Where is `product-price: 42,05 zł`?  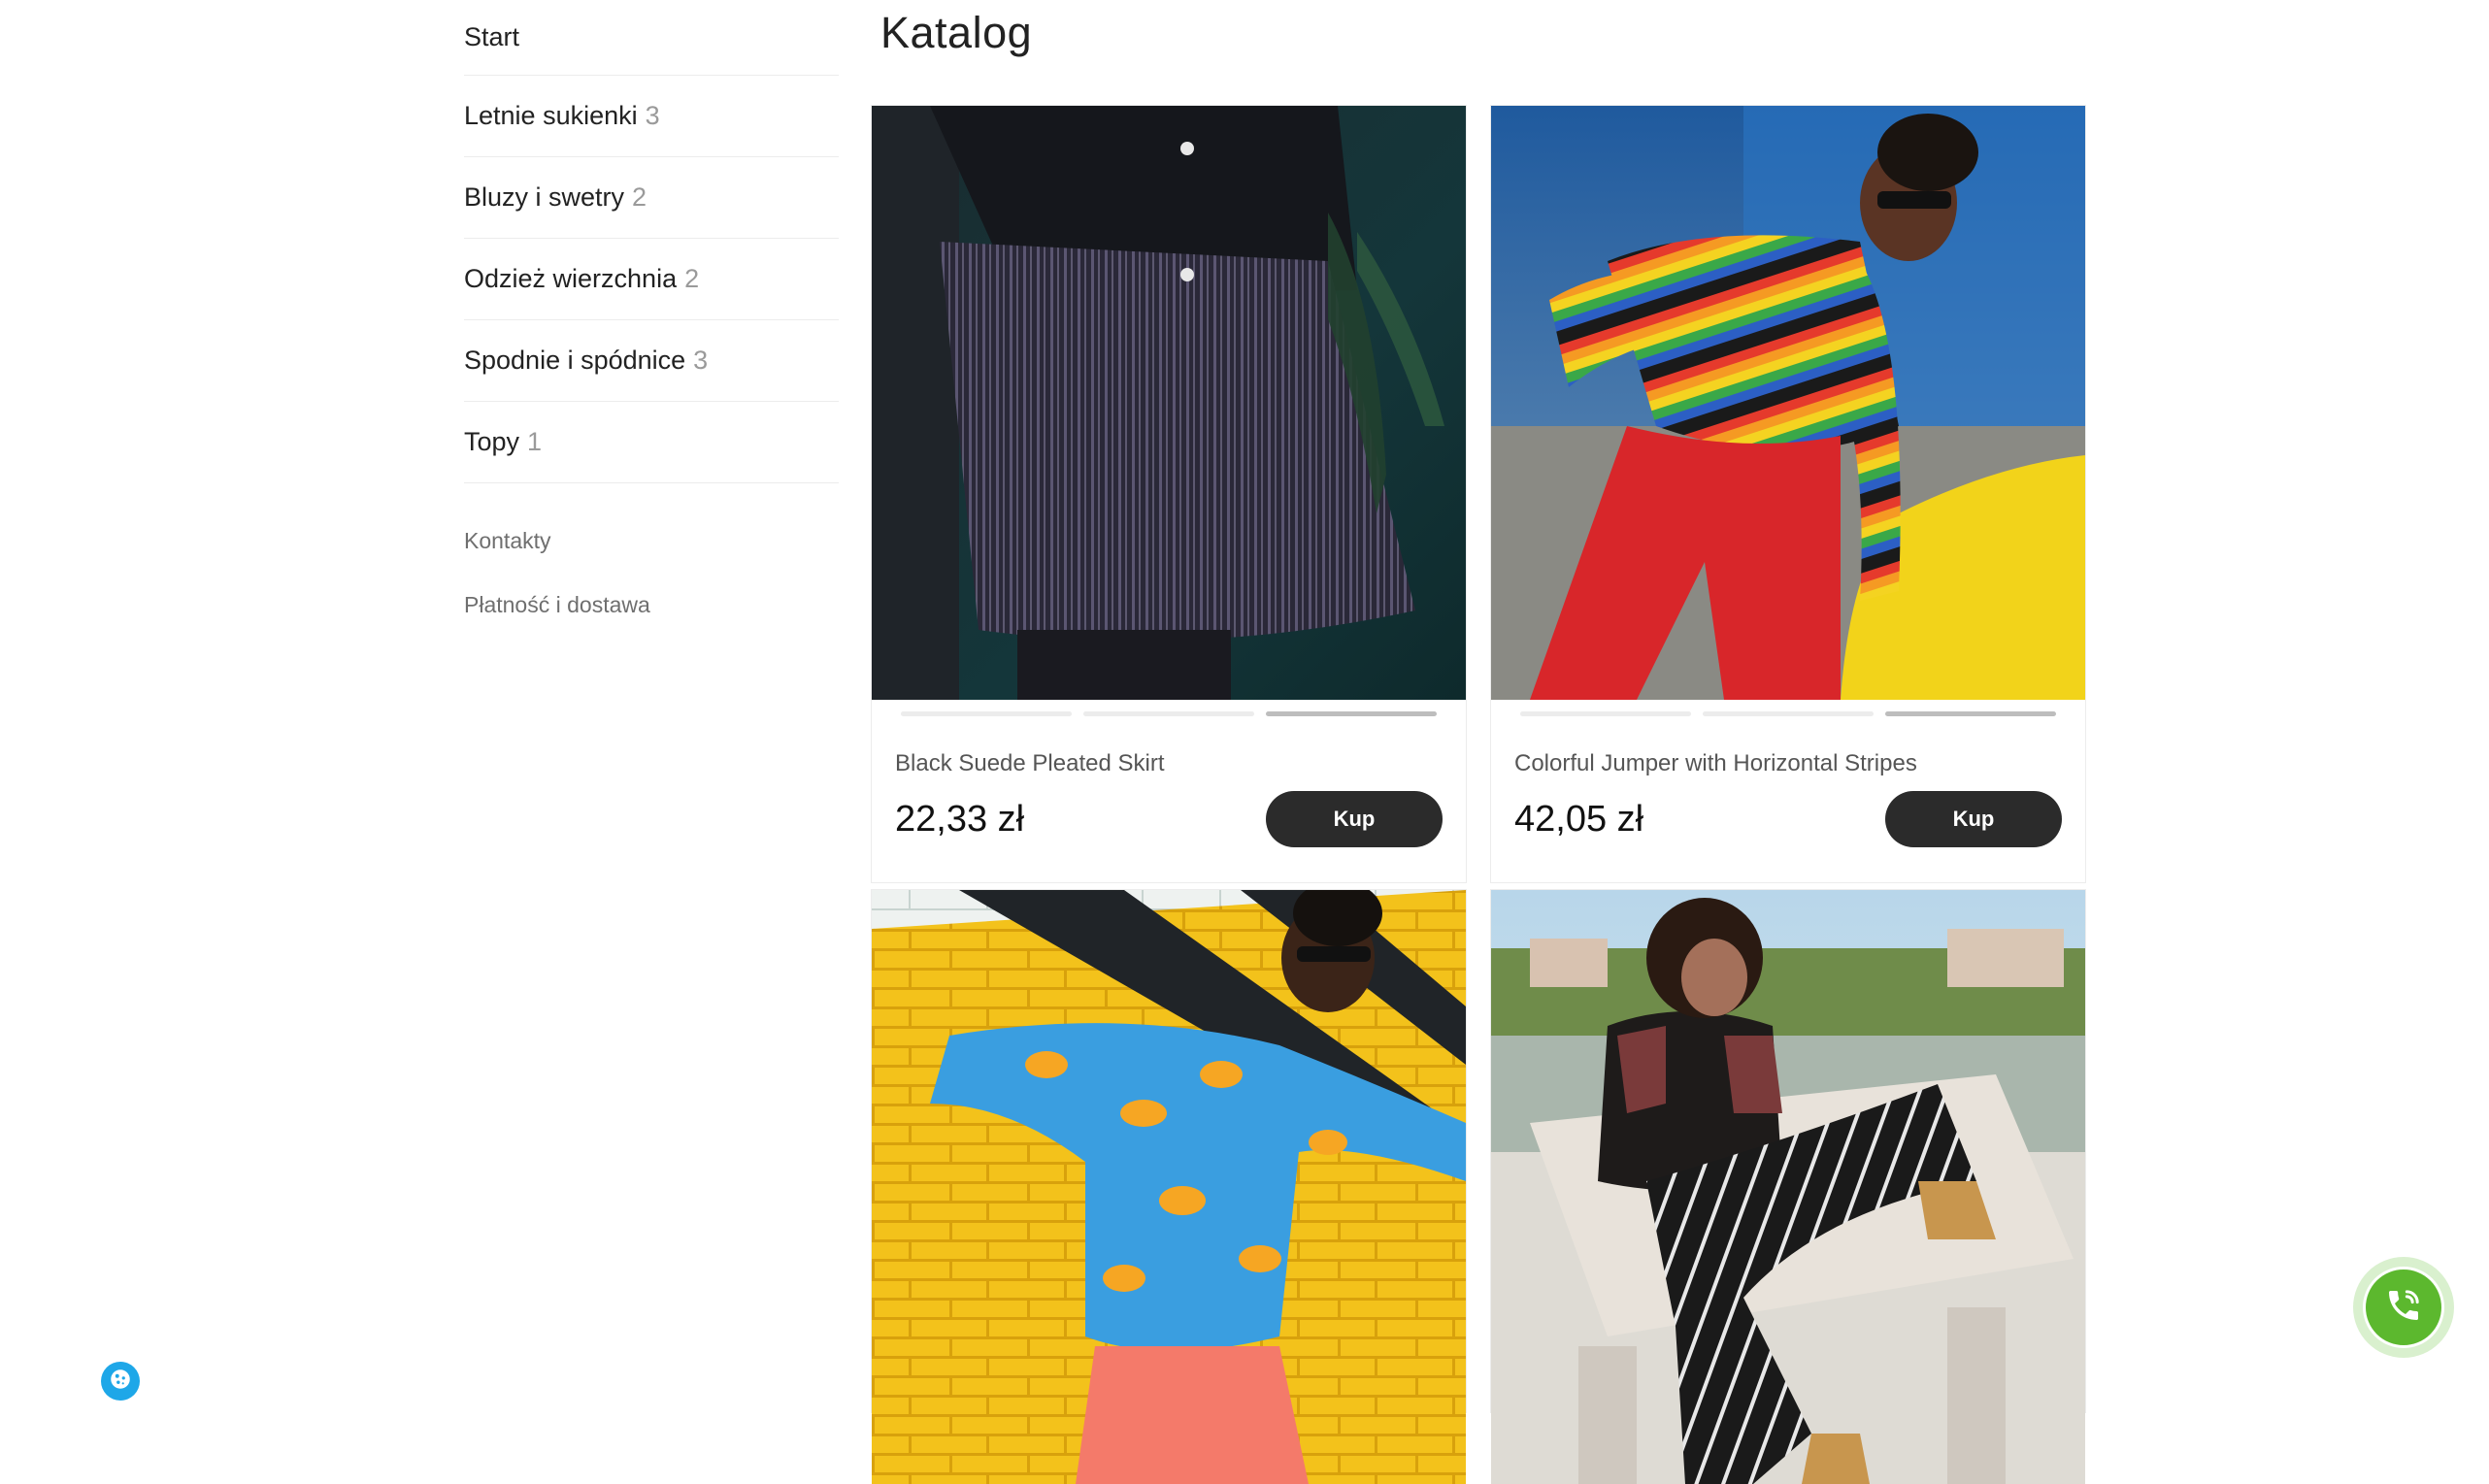
product-price: 42,05 zł is located at coordinates (1579, 819).